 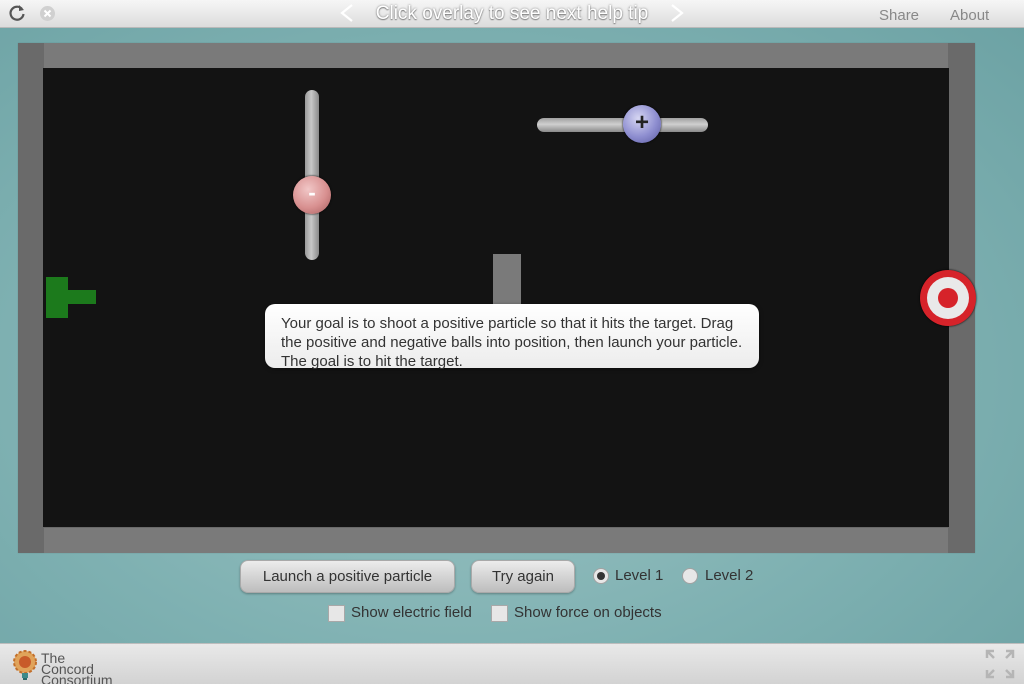 I want to click on show-electric-field-label: Show electric field, so click(x=411, y=612).